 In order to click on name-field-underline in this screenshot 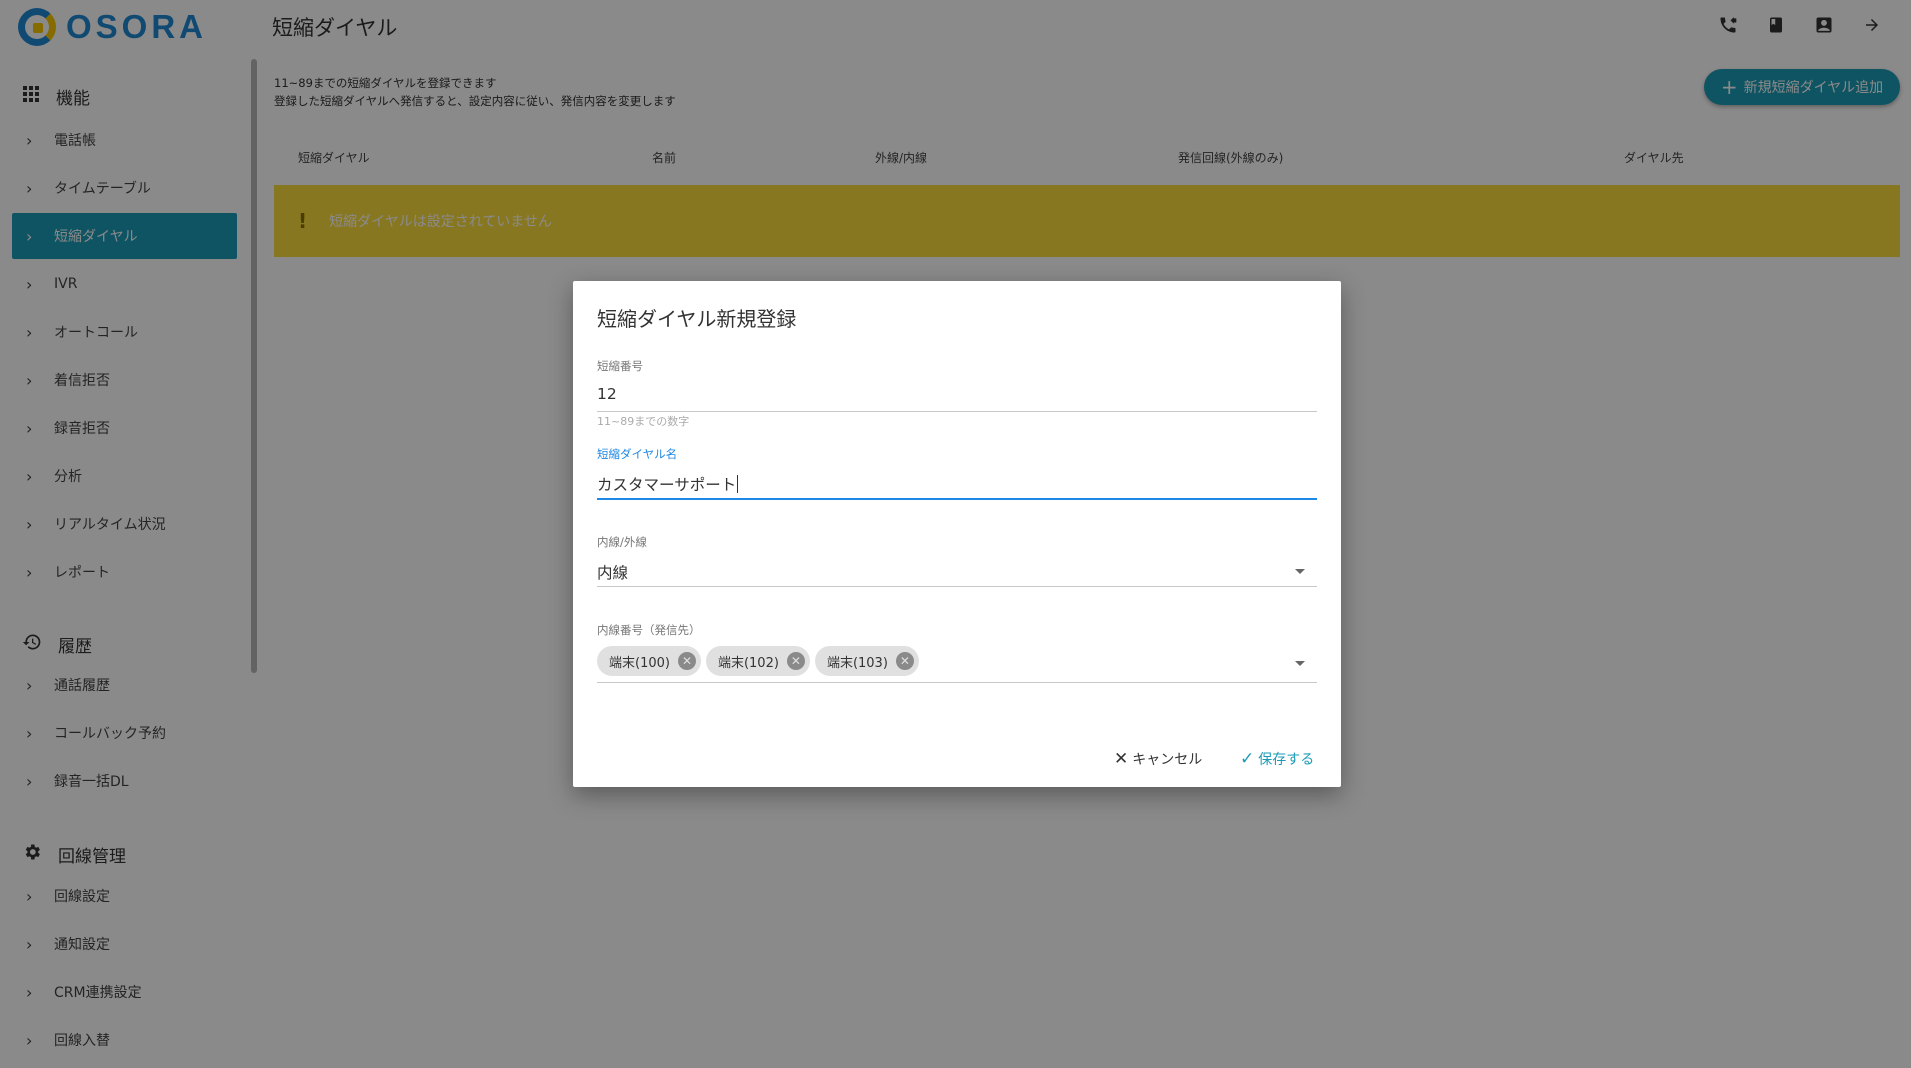, I will do `click(957, 499)`.